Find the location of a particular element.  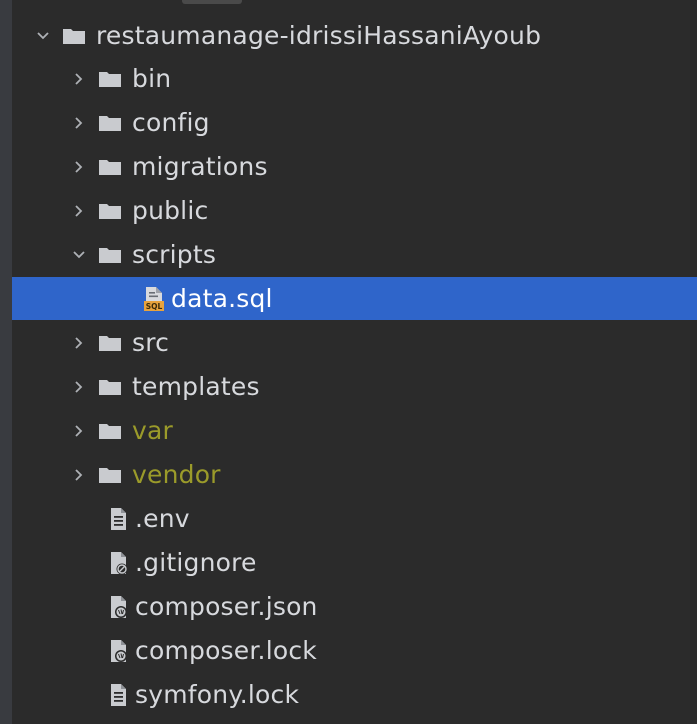

tree-item-gitignore: .gitignore is located at coordinates (354, 562).